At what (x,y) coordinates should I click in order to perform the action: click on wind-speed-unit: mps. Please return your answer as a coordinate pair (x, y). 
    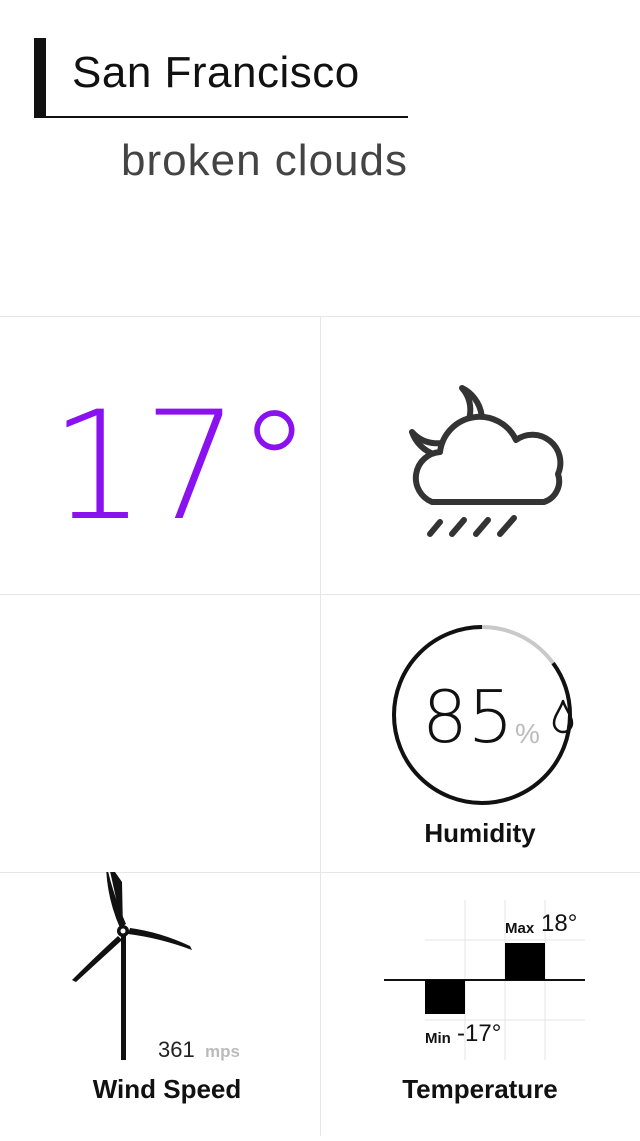
    Looking at the image, I should click on (222, 1051).